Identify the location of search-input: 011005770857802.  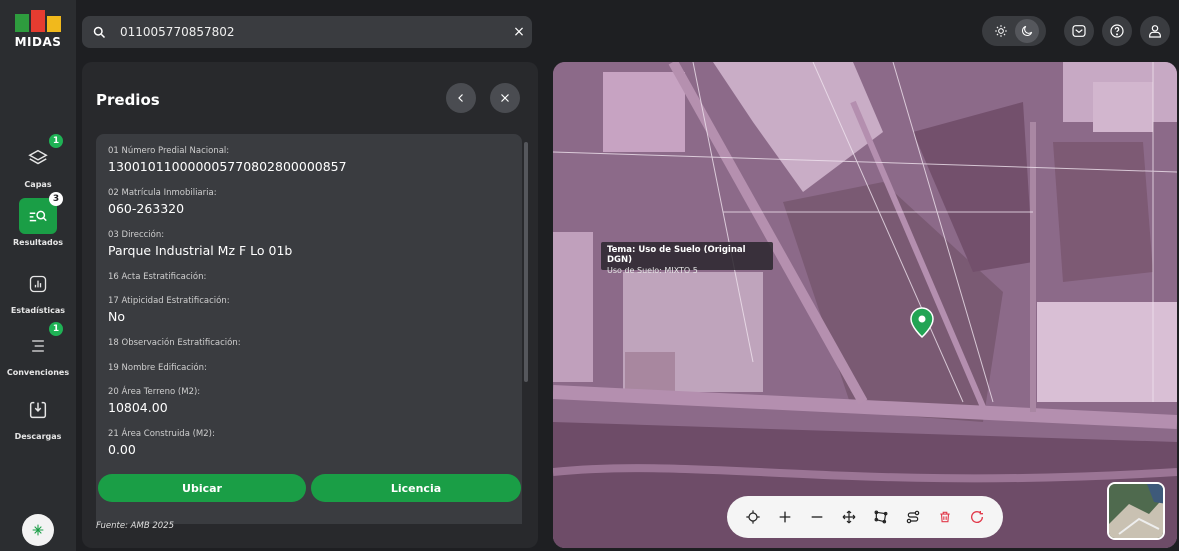
(313, 32).